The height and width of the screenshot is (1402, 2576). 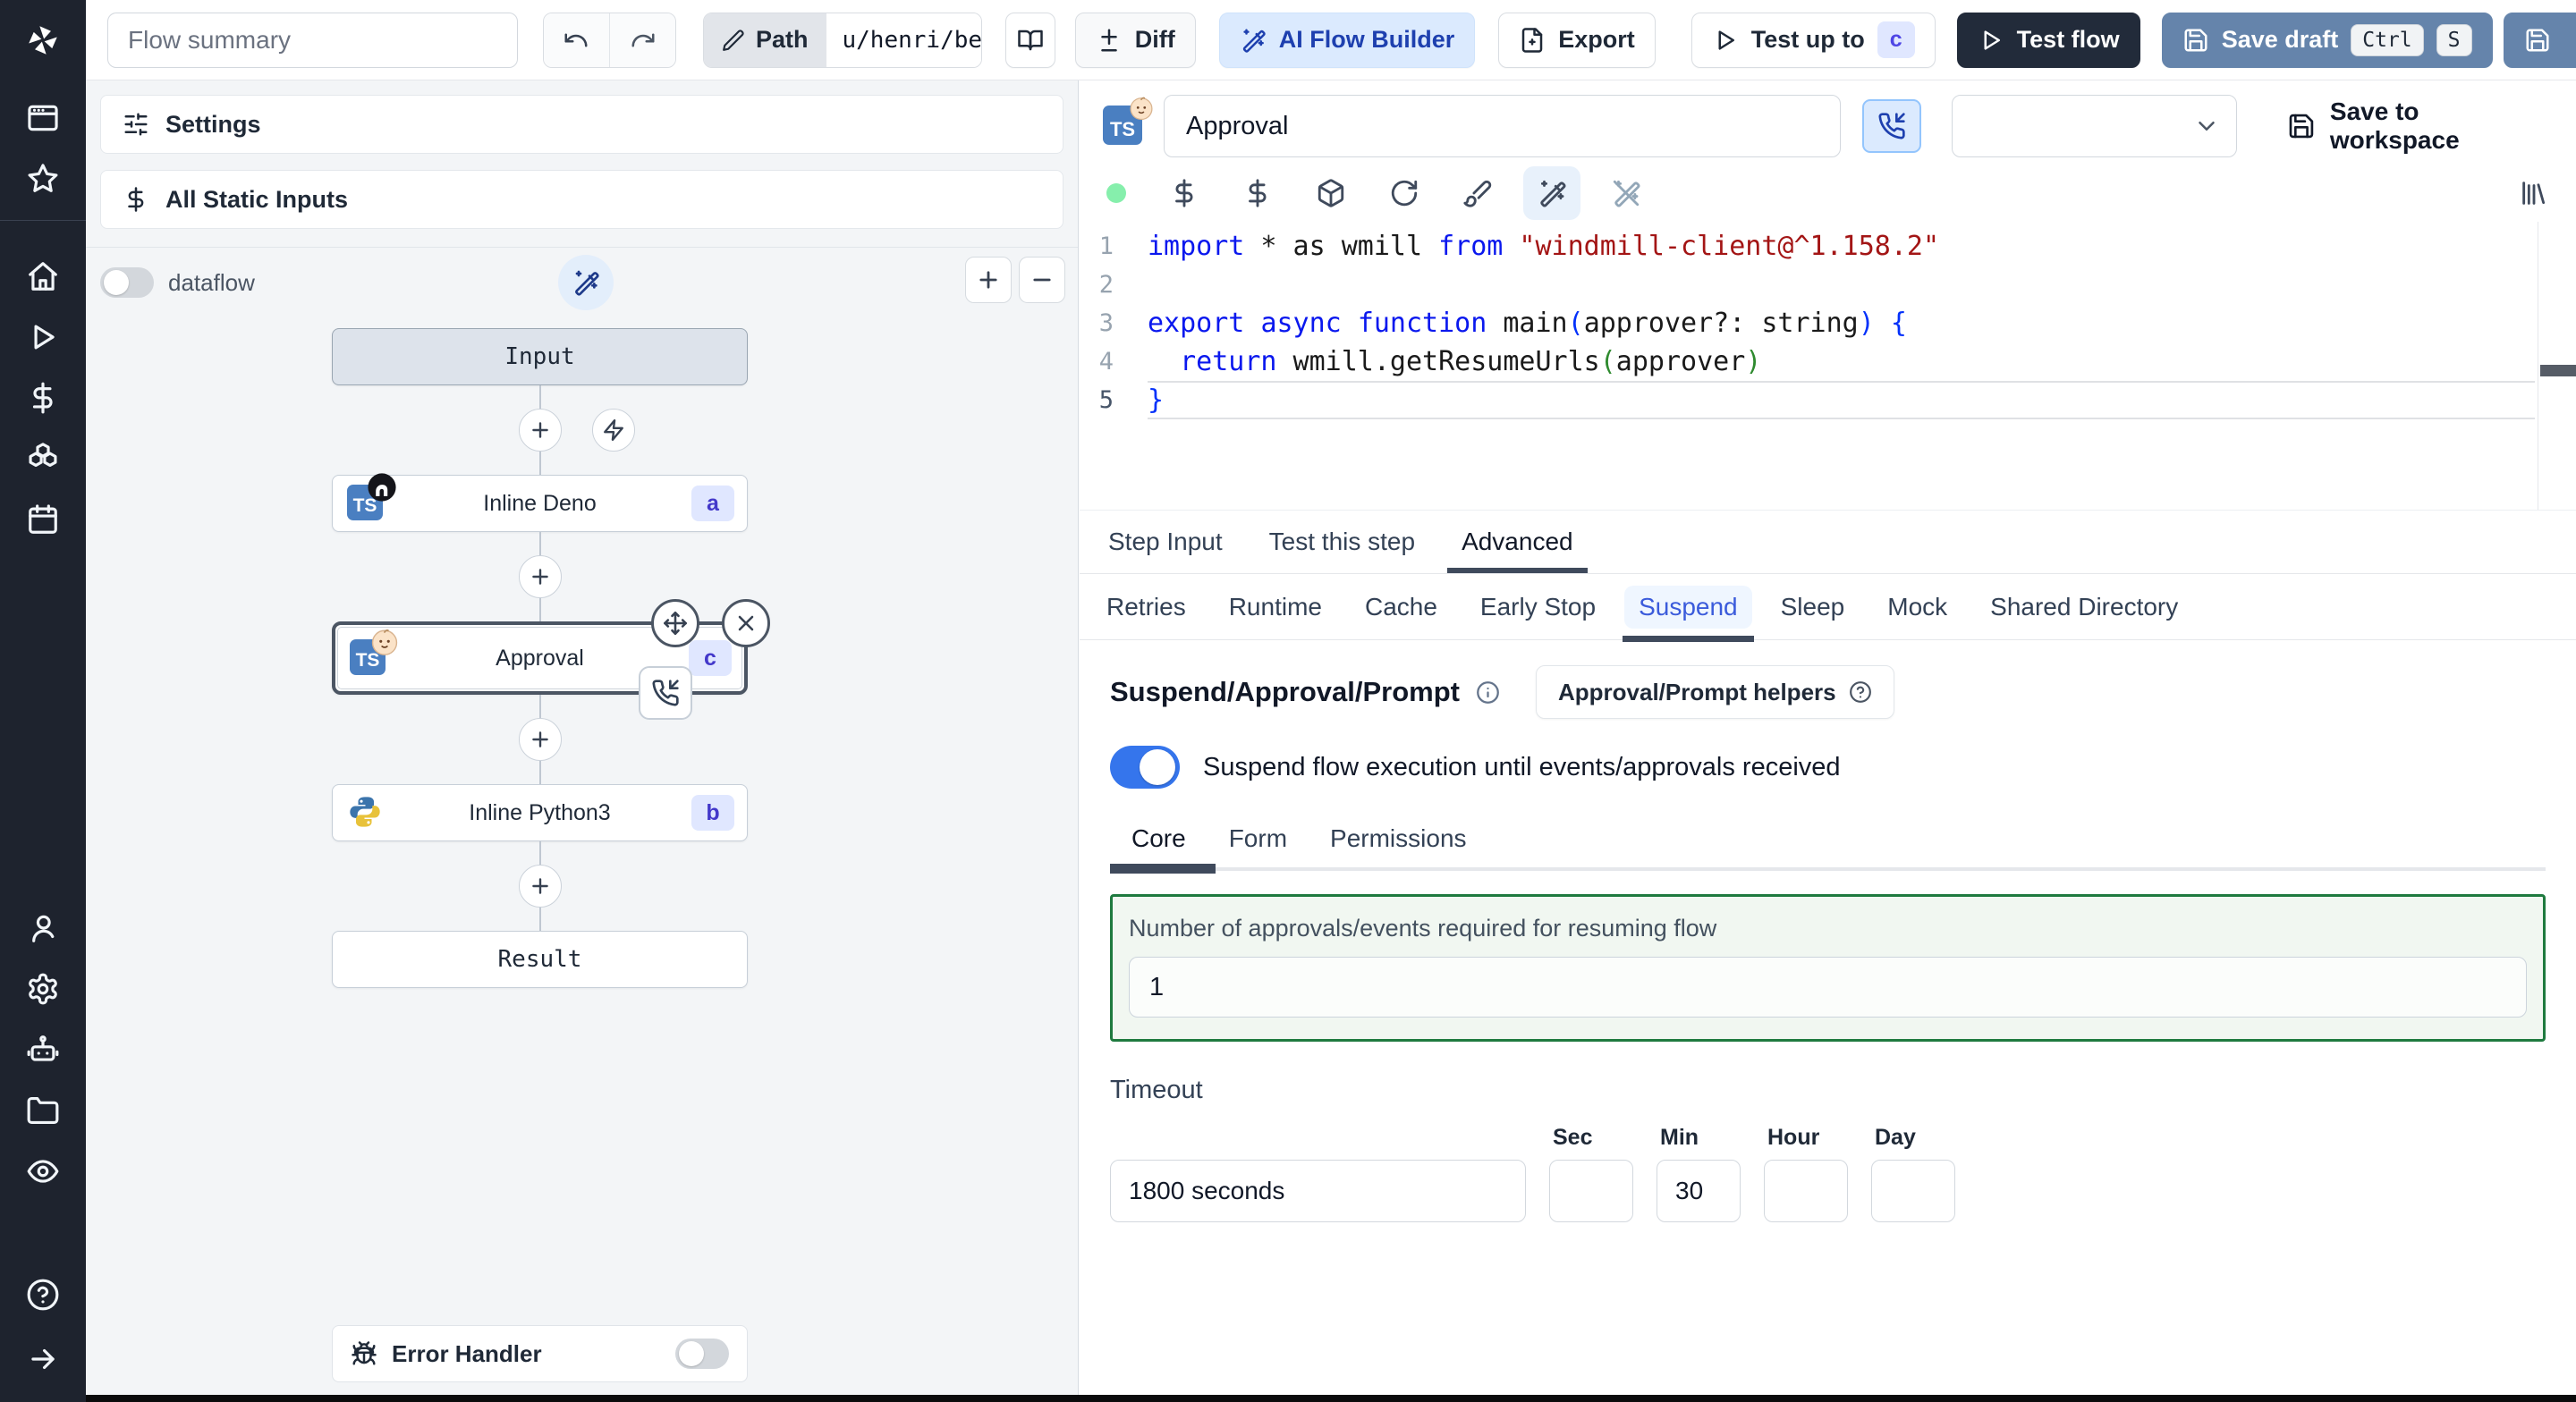 I want to click on tab-form: Form, so click(x=1258, y=839).